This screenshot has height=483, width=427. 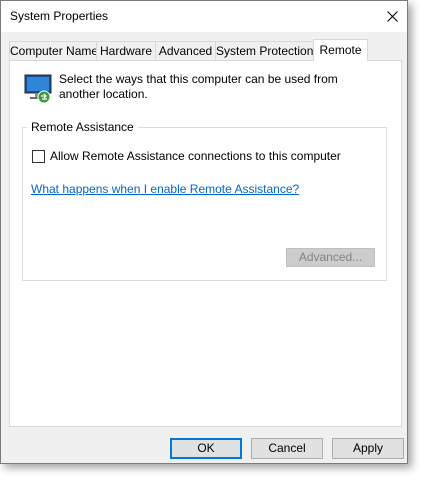 I want to click on window-title: System Properties, so click(x=59, y=16).